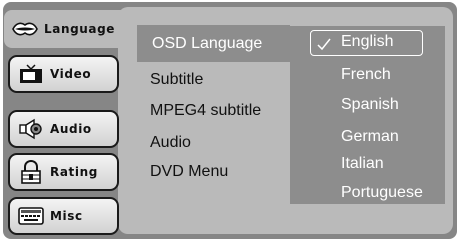  Describe the element at coordinates (382, 193) in the screenshot. I see `option-portuguese: Portuguese` at that location.